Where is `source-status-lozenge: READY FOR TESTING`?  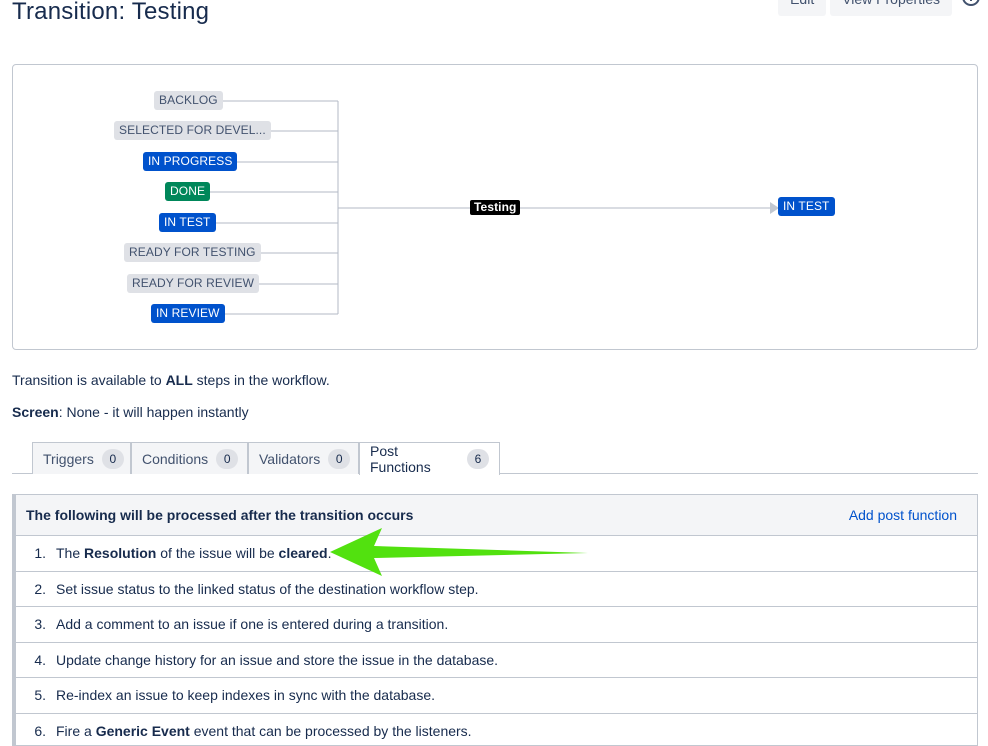
source-status-lozenge: READY FOR TESTING is located at coordinates (192, 252).